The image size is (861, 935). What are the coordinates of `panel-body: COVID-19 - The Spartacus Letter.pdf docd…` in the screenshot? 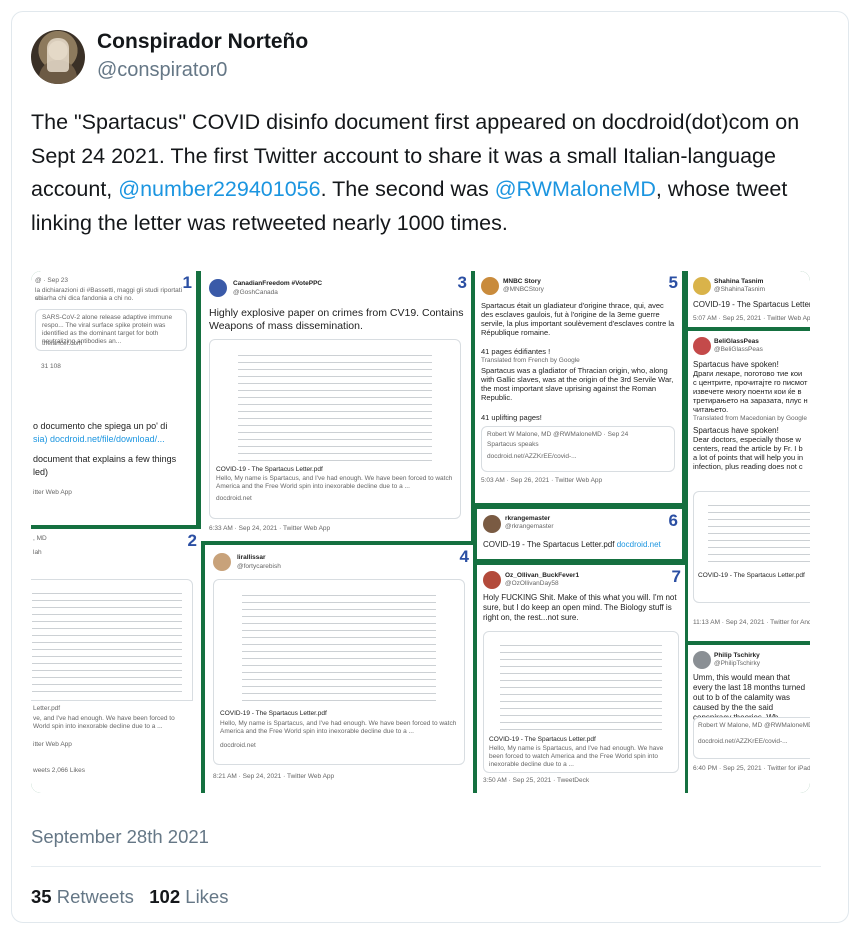 It's located at (572, 544).